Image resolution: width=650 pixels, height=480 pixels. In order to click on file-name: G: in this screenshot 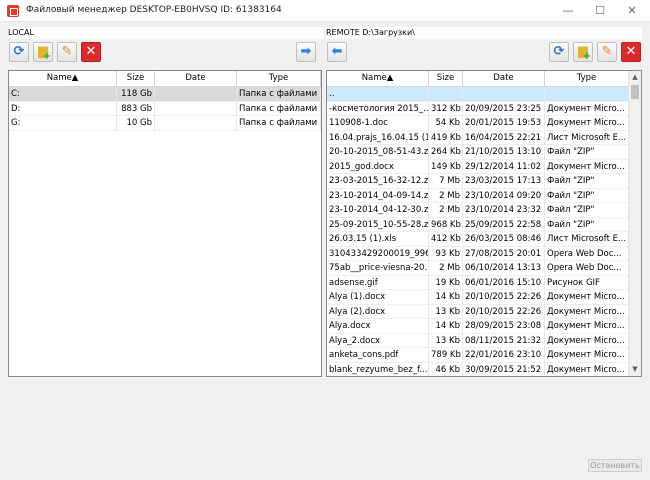, I will do `click(63, 123)`.